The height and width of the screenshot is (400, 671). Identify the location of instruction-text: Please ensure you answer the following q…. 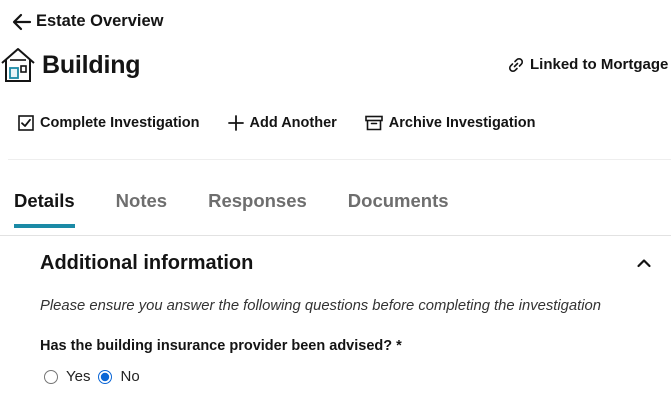
(320, 306).